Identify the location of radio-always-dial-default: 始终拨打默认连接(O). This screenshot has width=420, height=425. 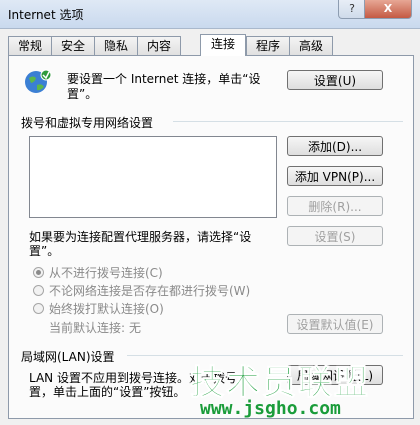
(98, 308).